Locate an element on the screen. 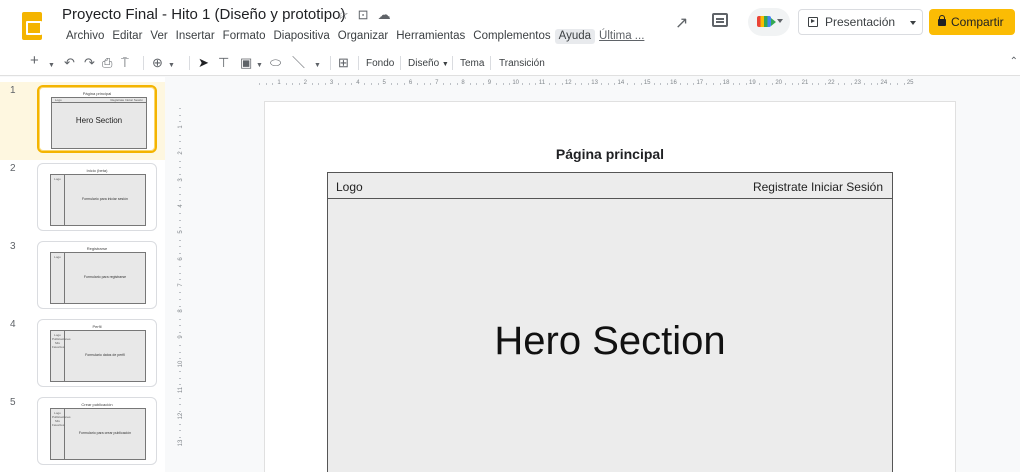 The width and height of the screenshot is (1020, 472). ruler-number: 9 is located at coordinates (181, 337).